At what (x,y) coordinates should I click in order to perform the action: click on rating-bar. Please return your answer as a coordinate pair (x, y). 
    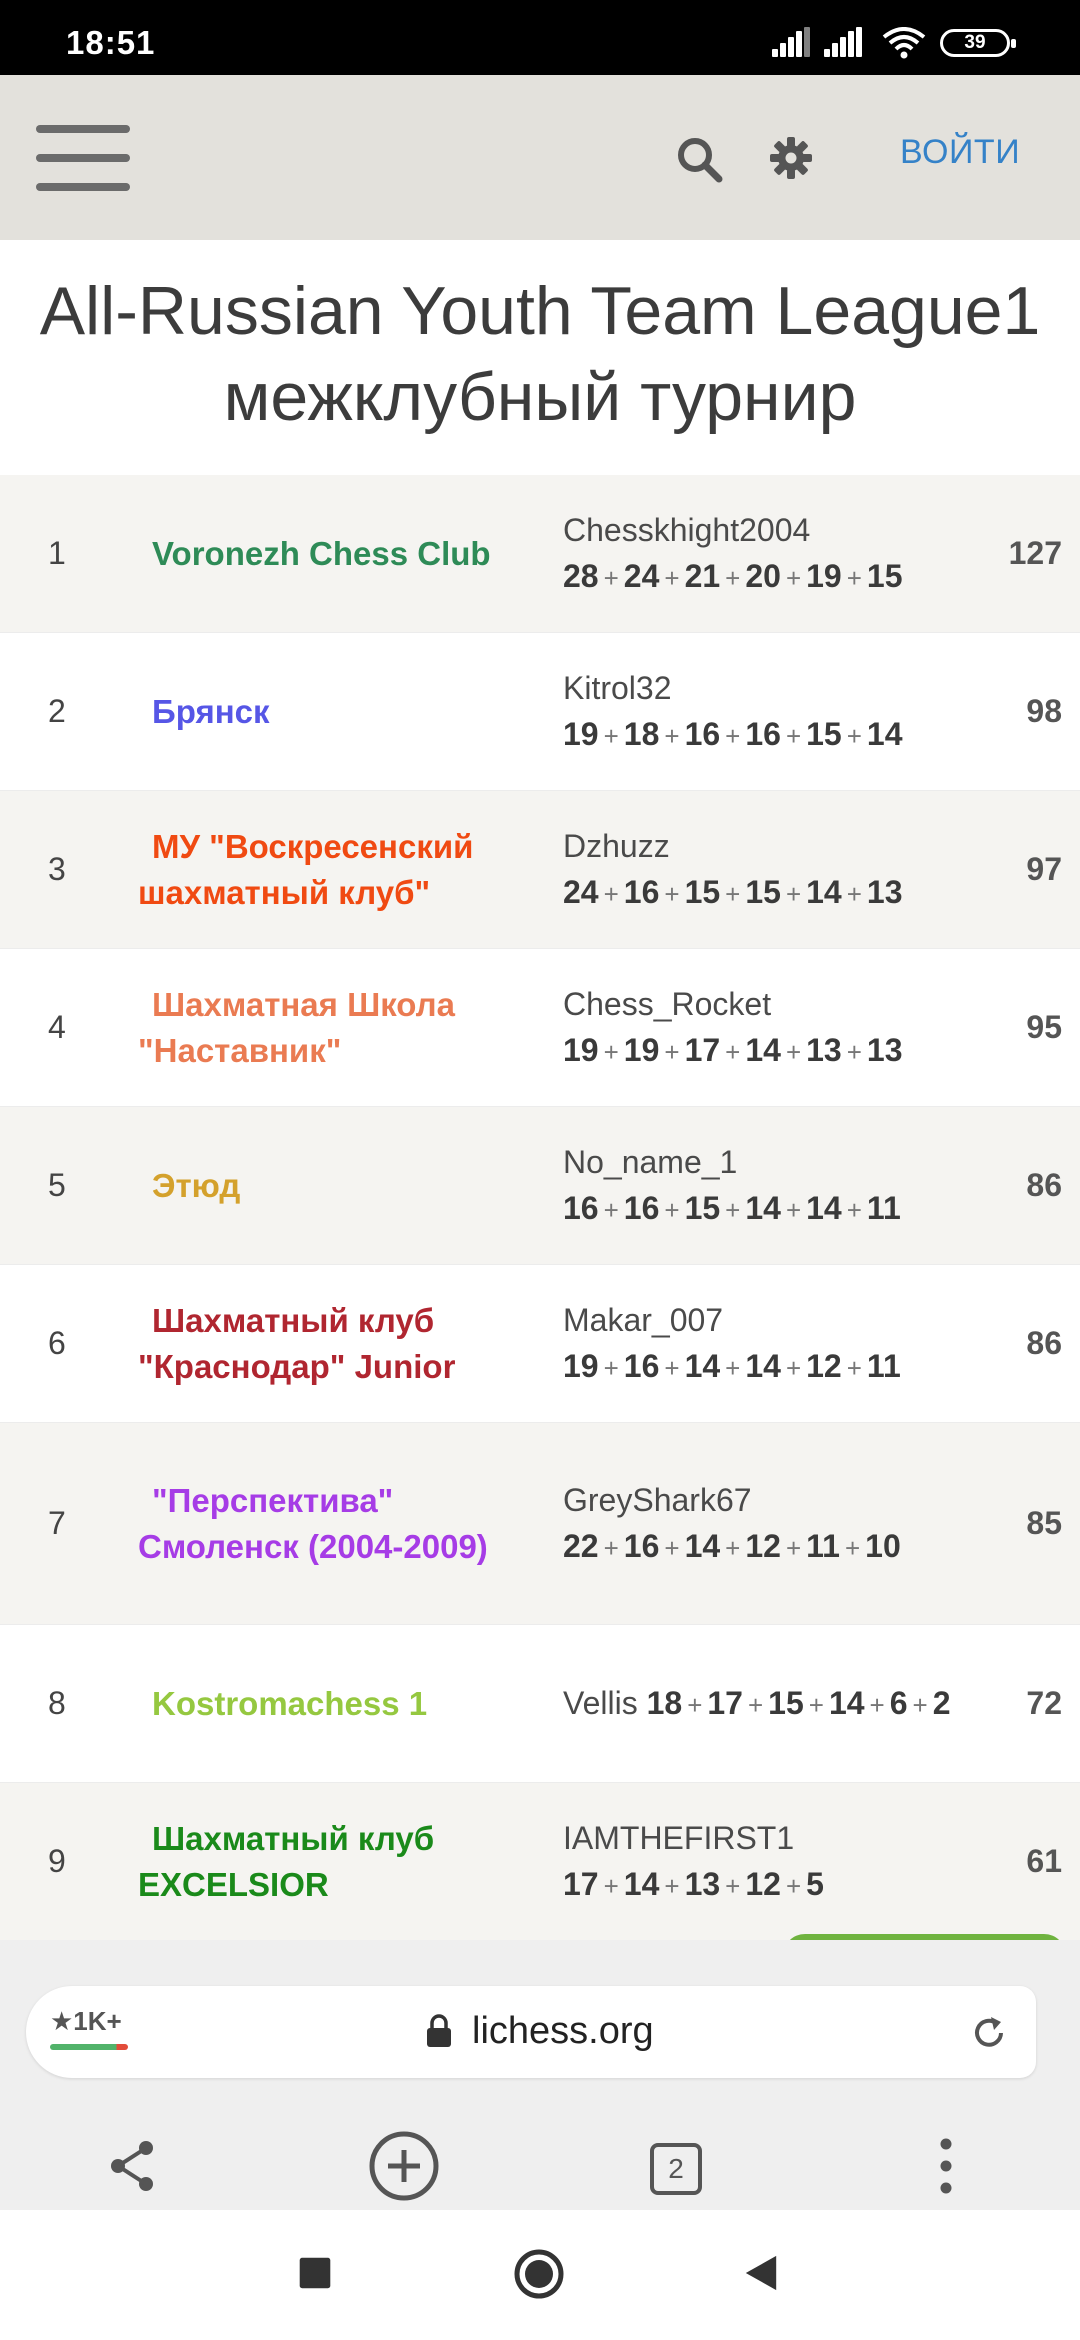
    Looking at the image, I should click on (89, 2047).